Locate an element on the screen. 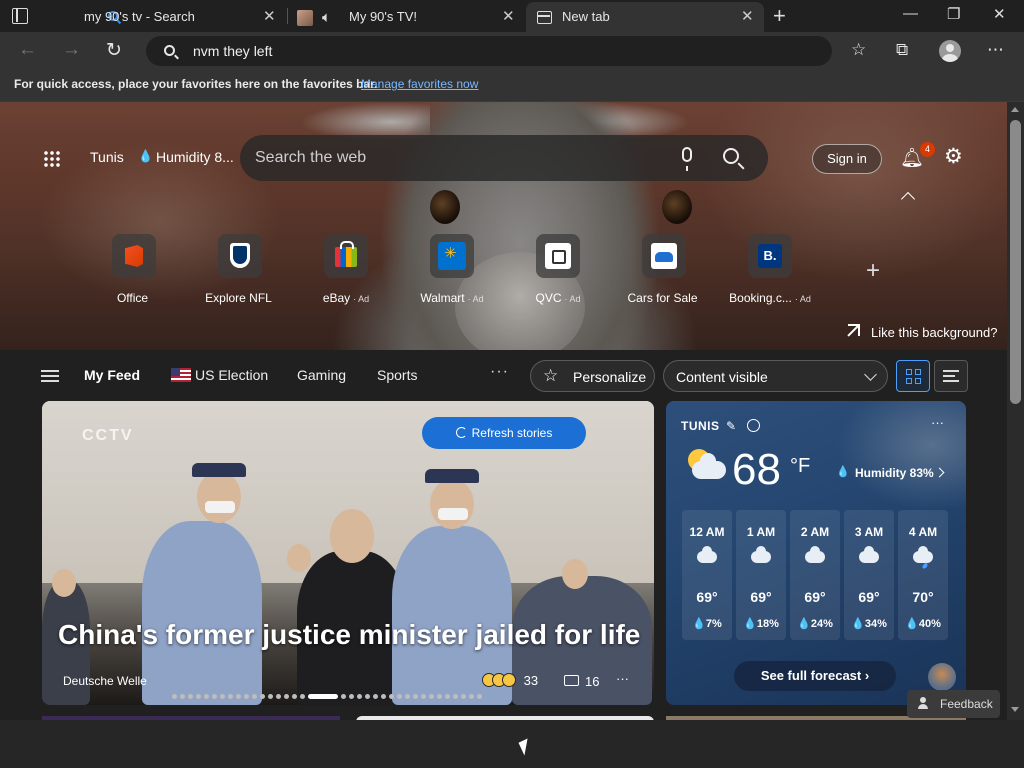  more-topics-button: ··· is located at coordinates (499, 372).